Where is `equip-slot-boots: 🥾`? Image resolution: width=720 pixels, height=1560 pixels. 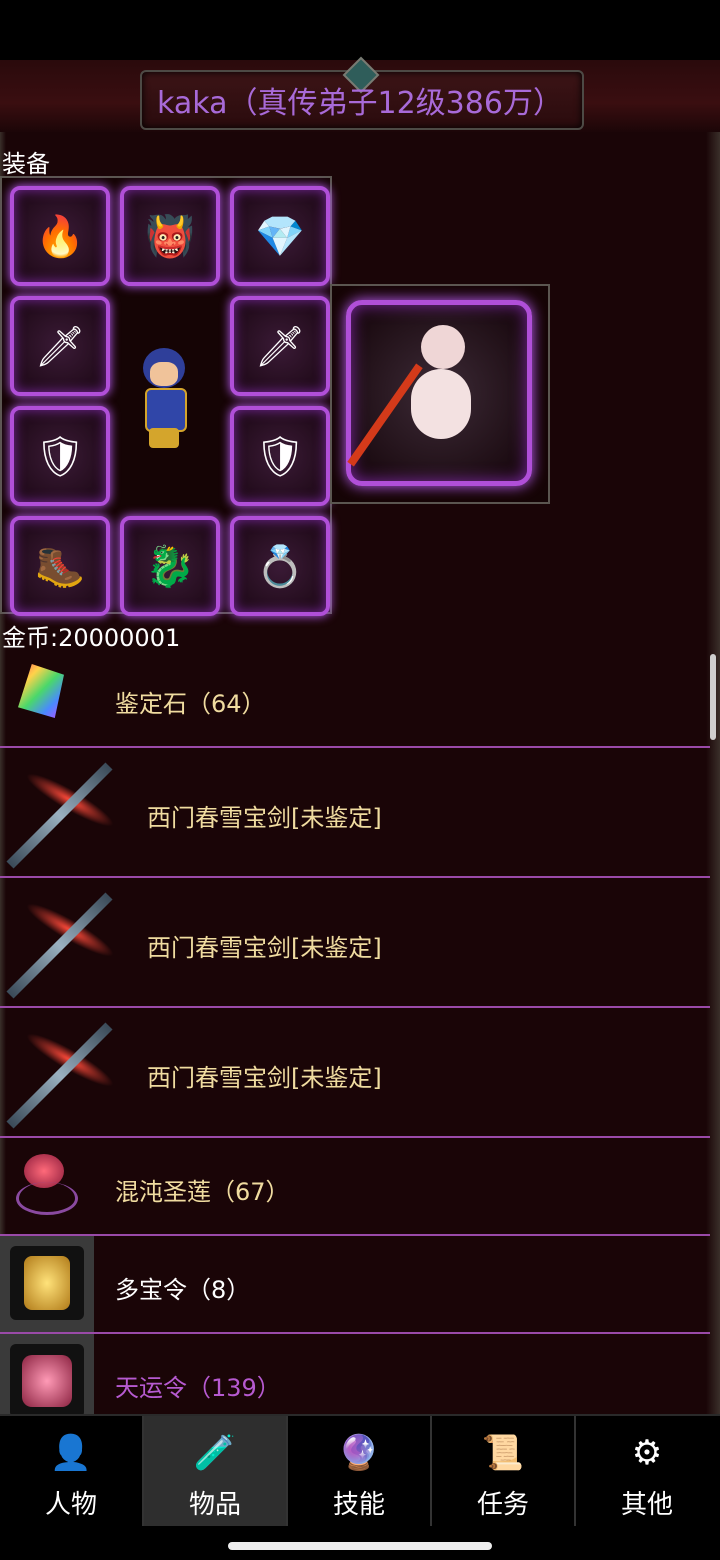 equip-slot-boots: 🥾 is located at coordinates (60, 566).